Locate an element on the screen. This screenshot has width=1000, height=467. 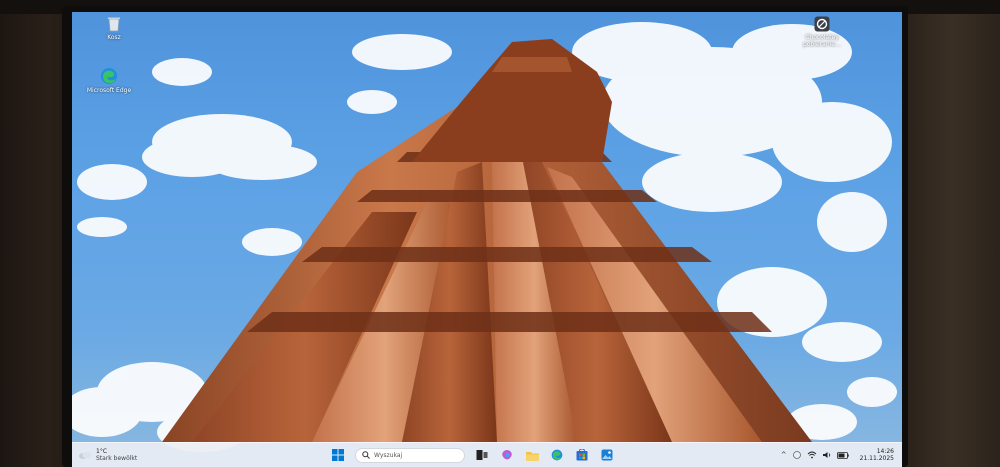
file-explorer-button is located at coordinates (532, 455).